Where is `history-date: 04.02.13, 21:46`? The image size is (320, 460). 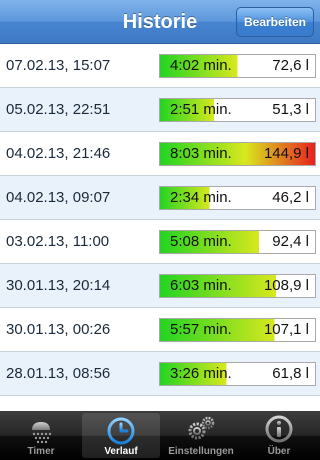 history-date: 04.02.13, 21:46 is located at coordinates (58, 153).